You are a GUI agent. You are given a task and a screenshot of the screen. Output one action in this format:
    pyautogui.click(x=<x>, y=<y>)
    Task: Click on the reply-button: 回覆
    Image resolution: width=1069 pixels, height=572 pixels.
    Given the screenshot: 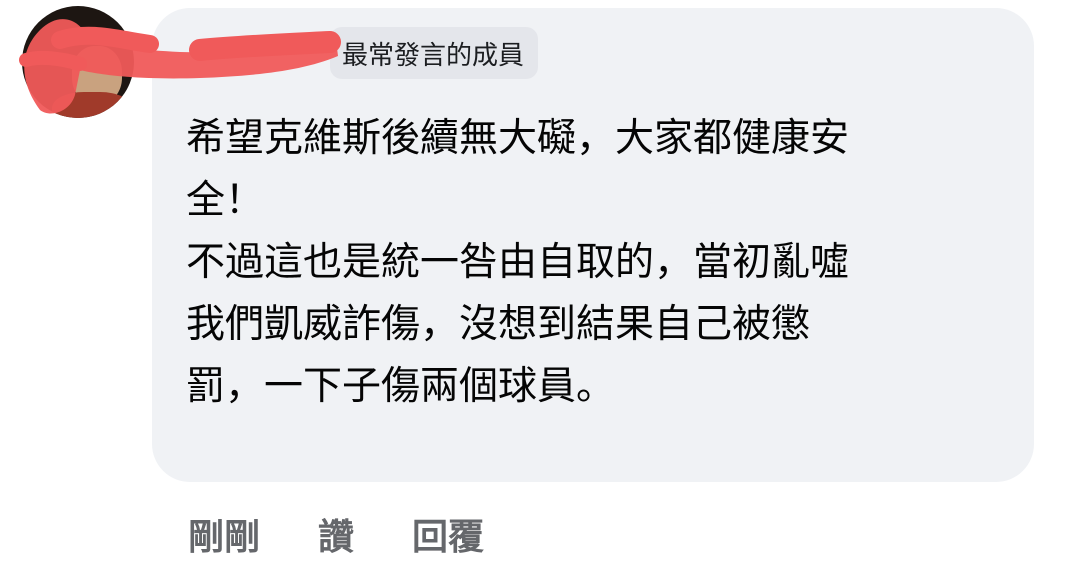 What is the action you would take?
    pyautogui.click(x=448, y=534)
    